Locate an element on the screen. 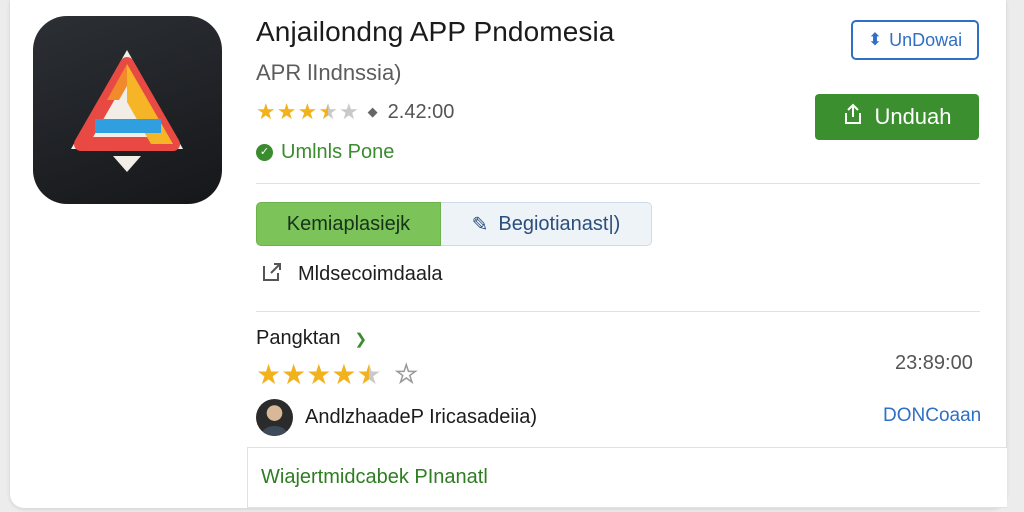 This screenshot has height=512, width=1024. install-button: Unduah is located at coordinates (897, 117).